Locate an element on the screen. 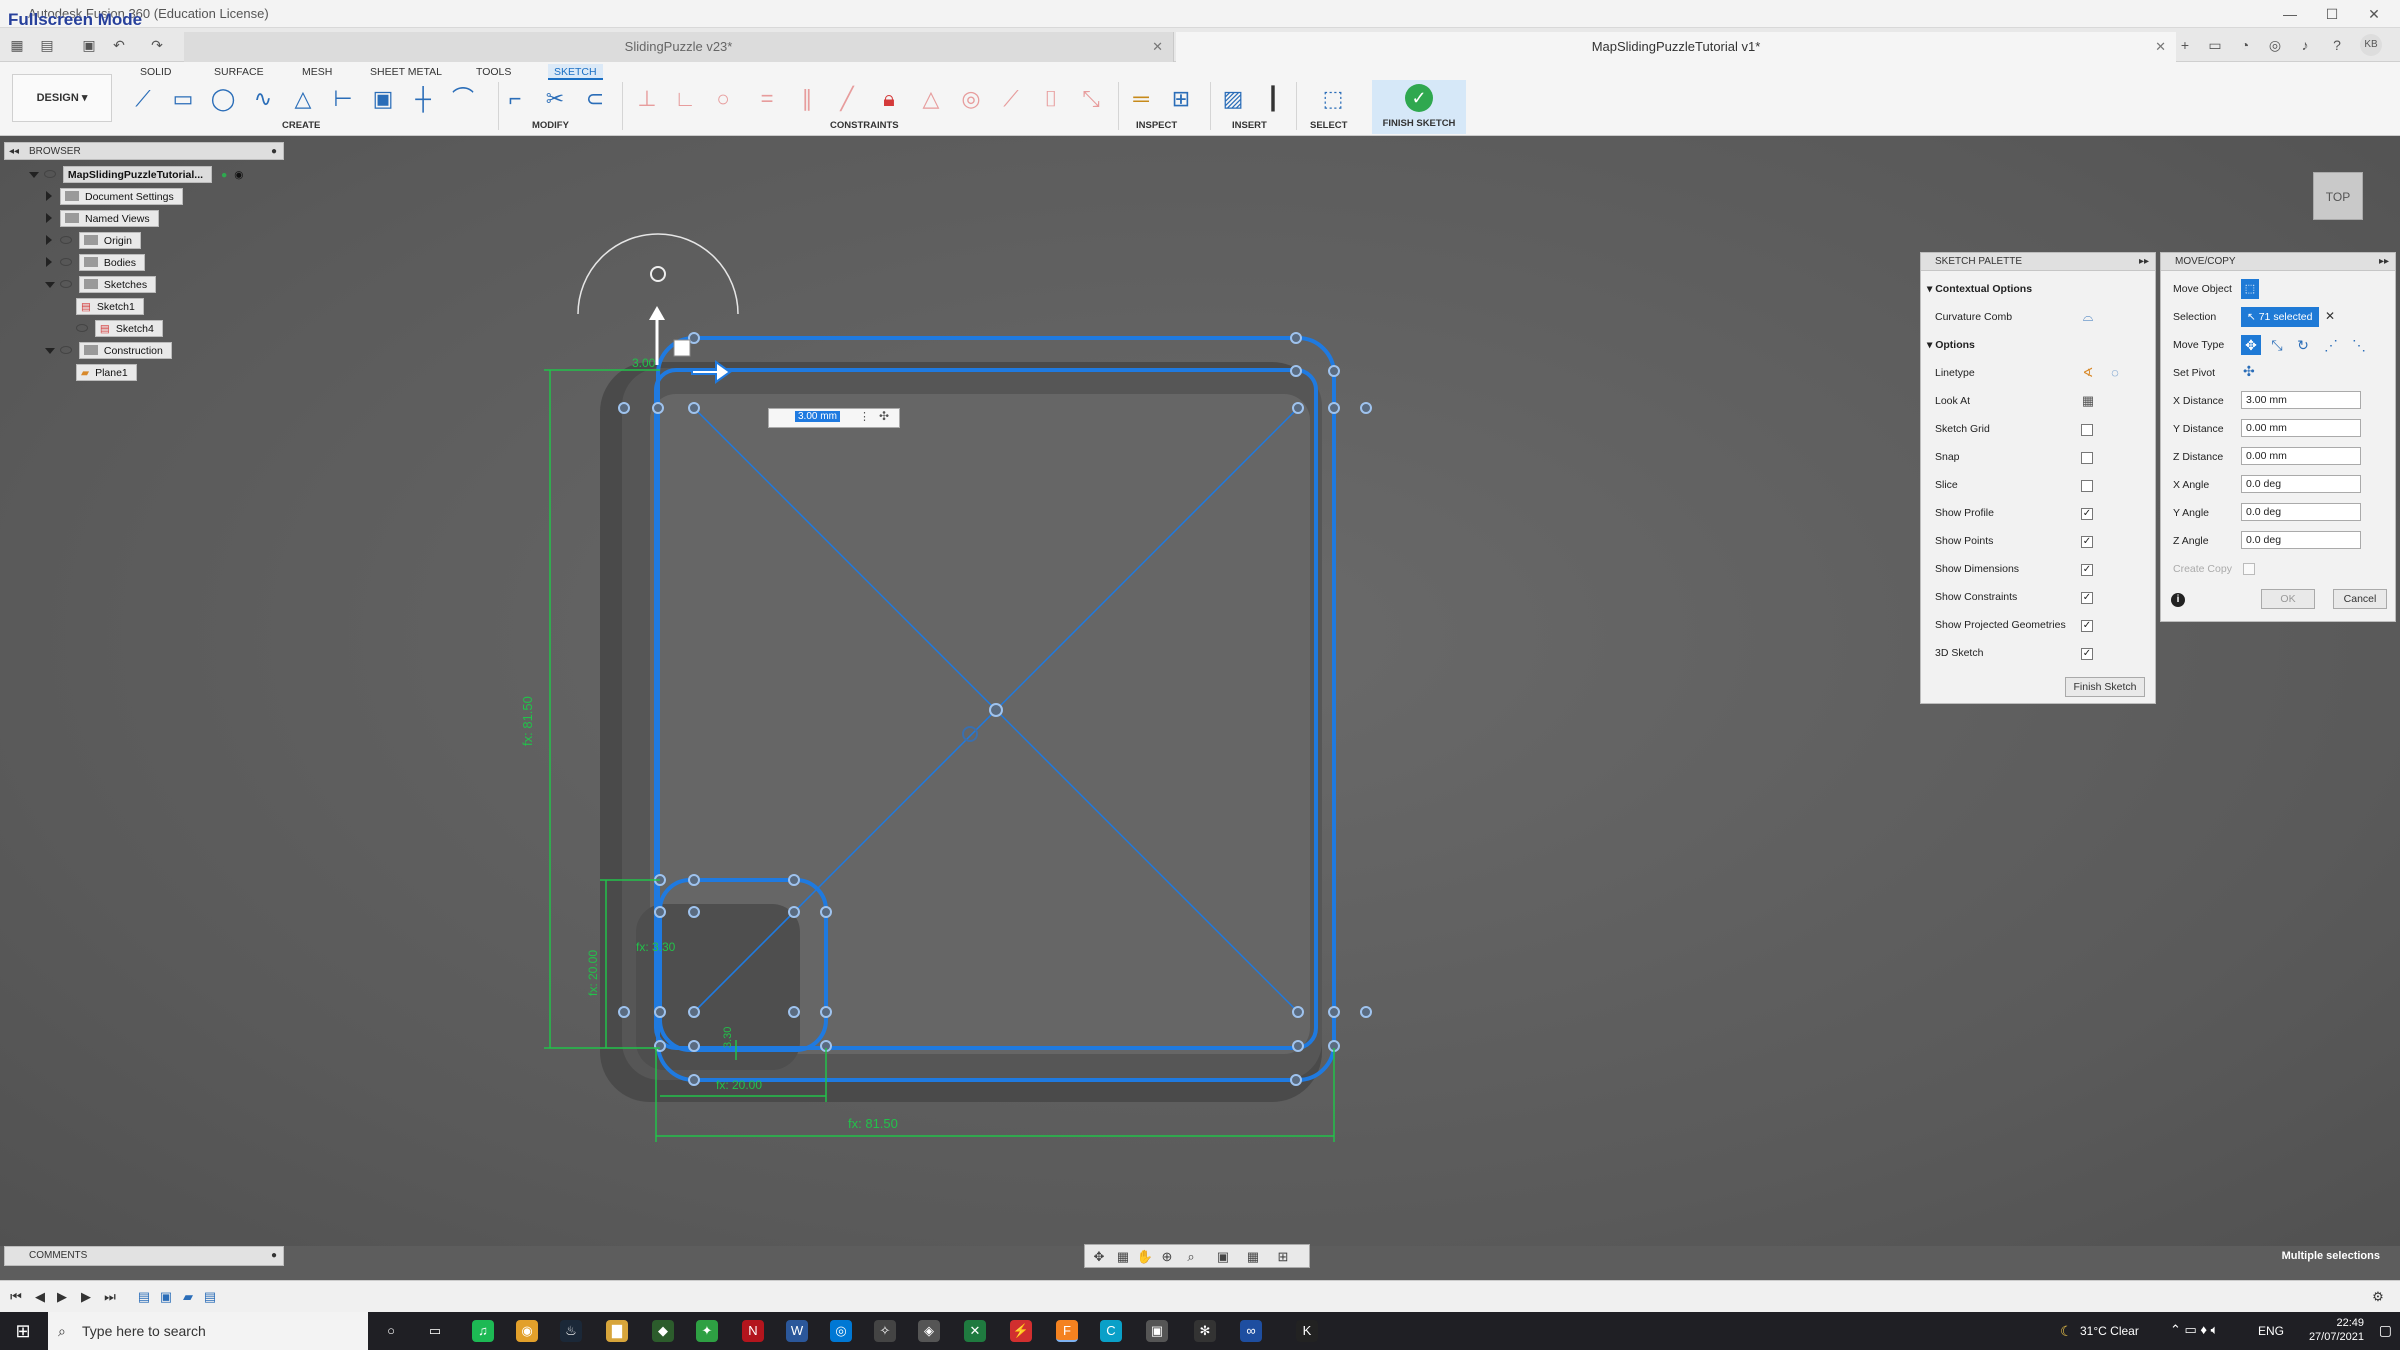 The image size is (2400, 1350). windows-start-icon: ⊞ is located at coordinates (23, 1331).